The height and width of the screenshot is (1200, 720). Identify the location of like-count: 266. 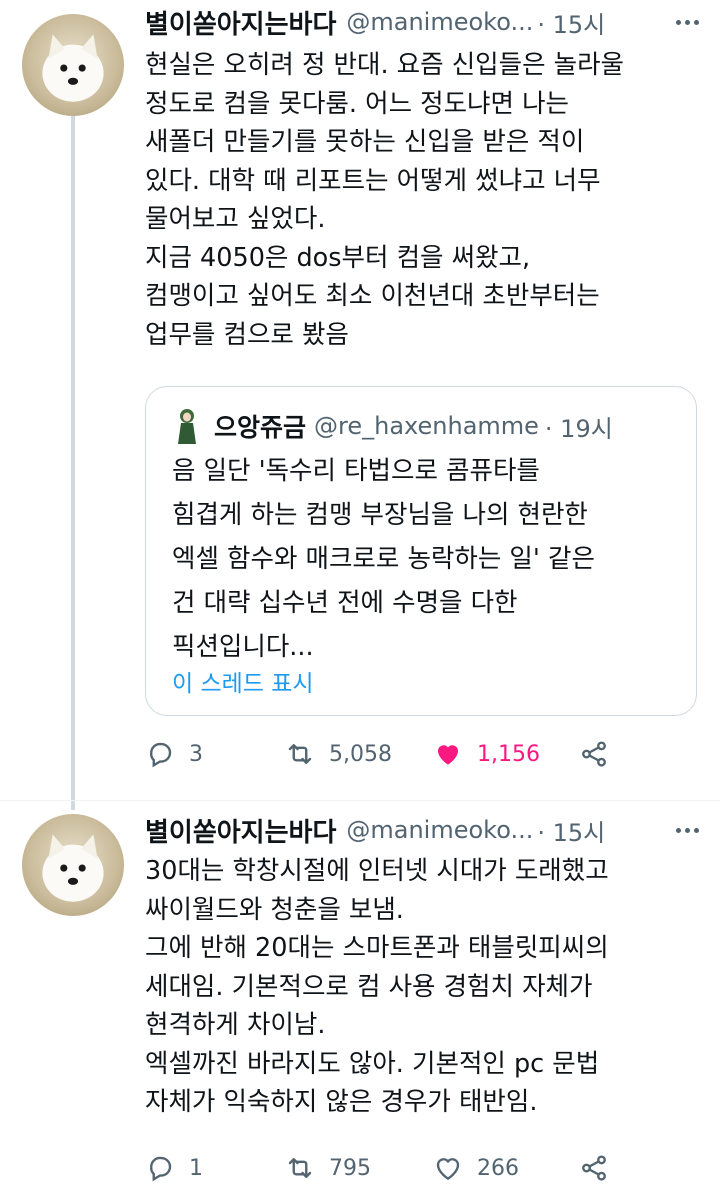
(498, 1168).